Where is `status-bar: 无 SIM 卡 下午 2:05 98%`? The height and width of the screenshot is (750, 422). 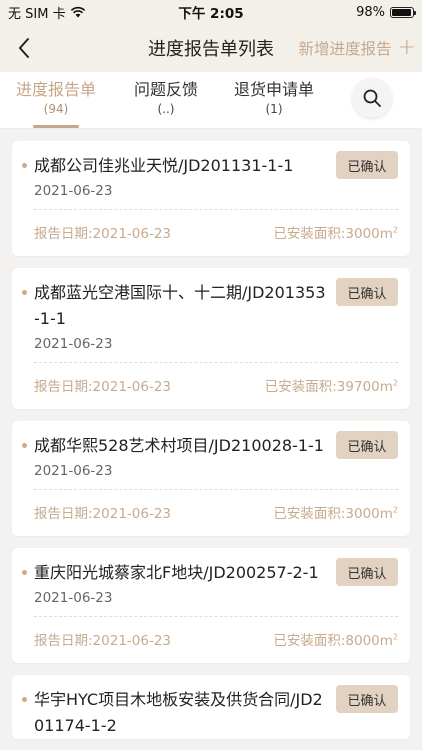
status-bar: 无 SIM 卡 下午 2:05 98% is located at coordinates (211, 12).